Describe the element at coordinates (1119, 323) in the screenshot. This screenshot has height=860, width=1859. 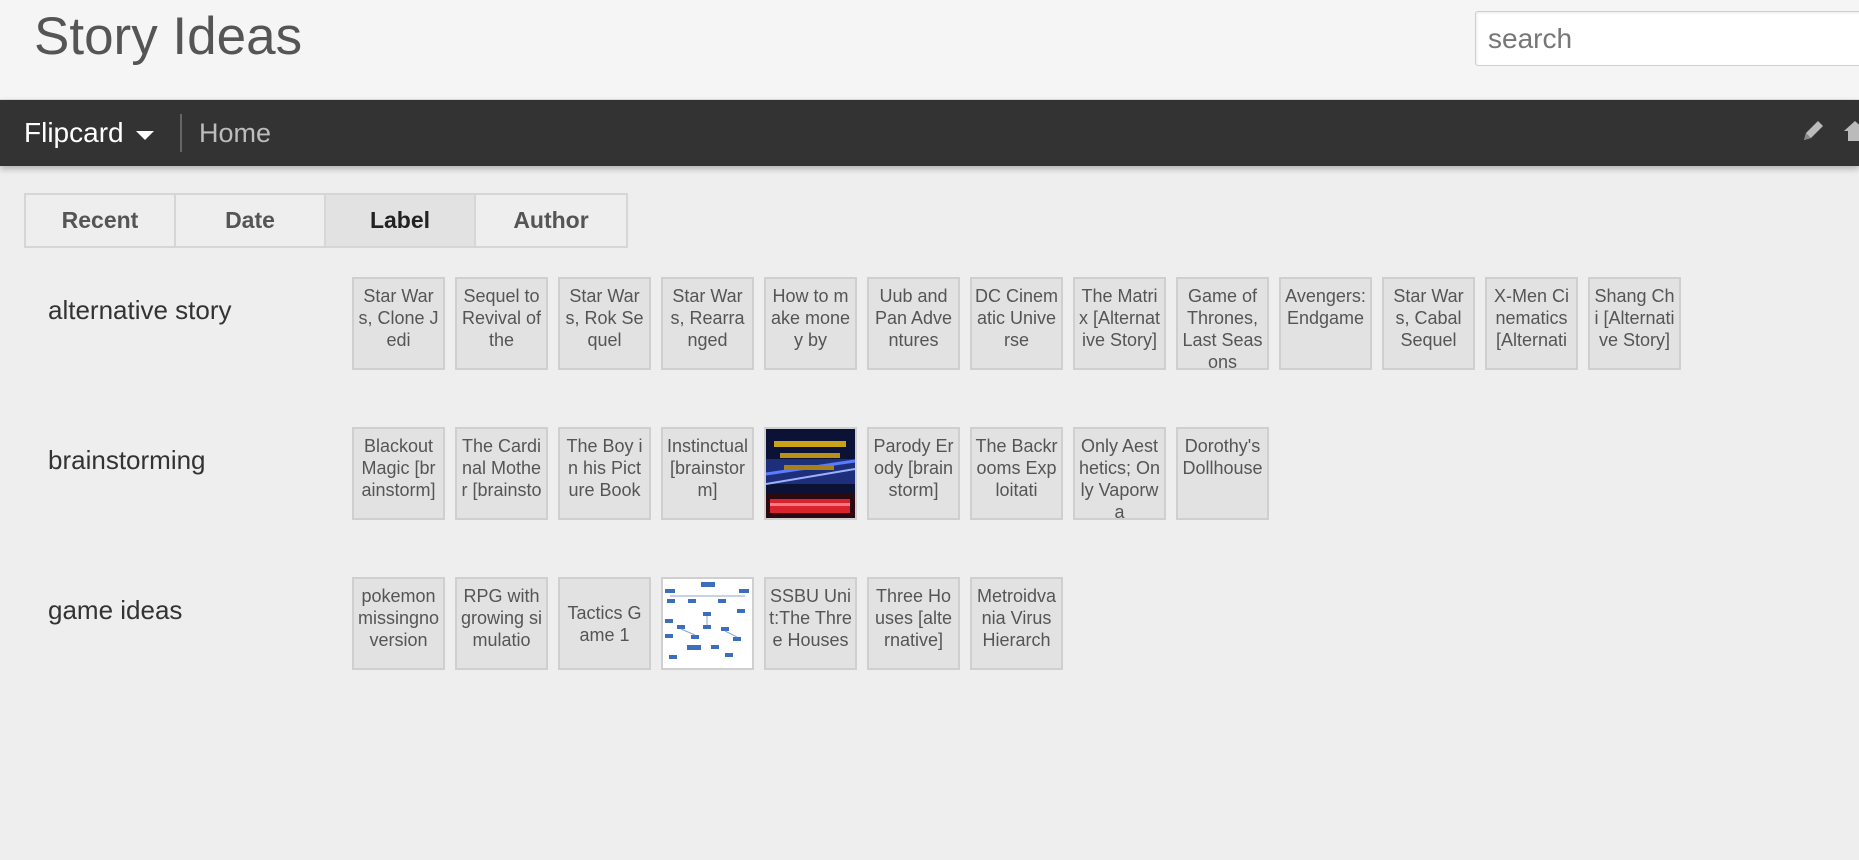
I see `post-card: The Matrix [Alternative Story]` at that location.